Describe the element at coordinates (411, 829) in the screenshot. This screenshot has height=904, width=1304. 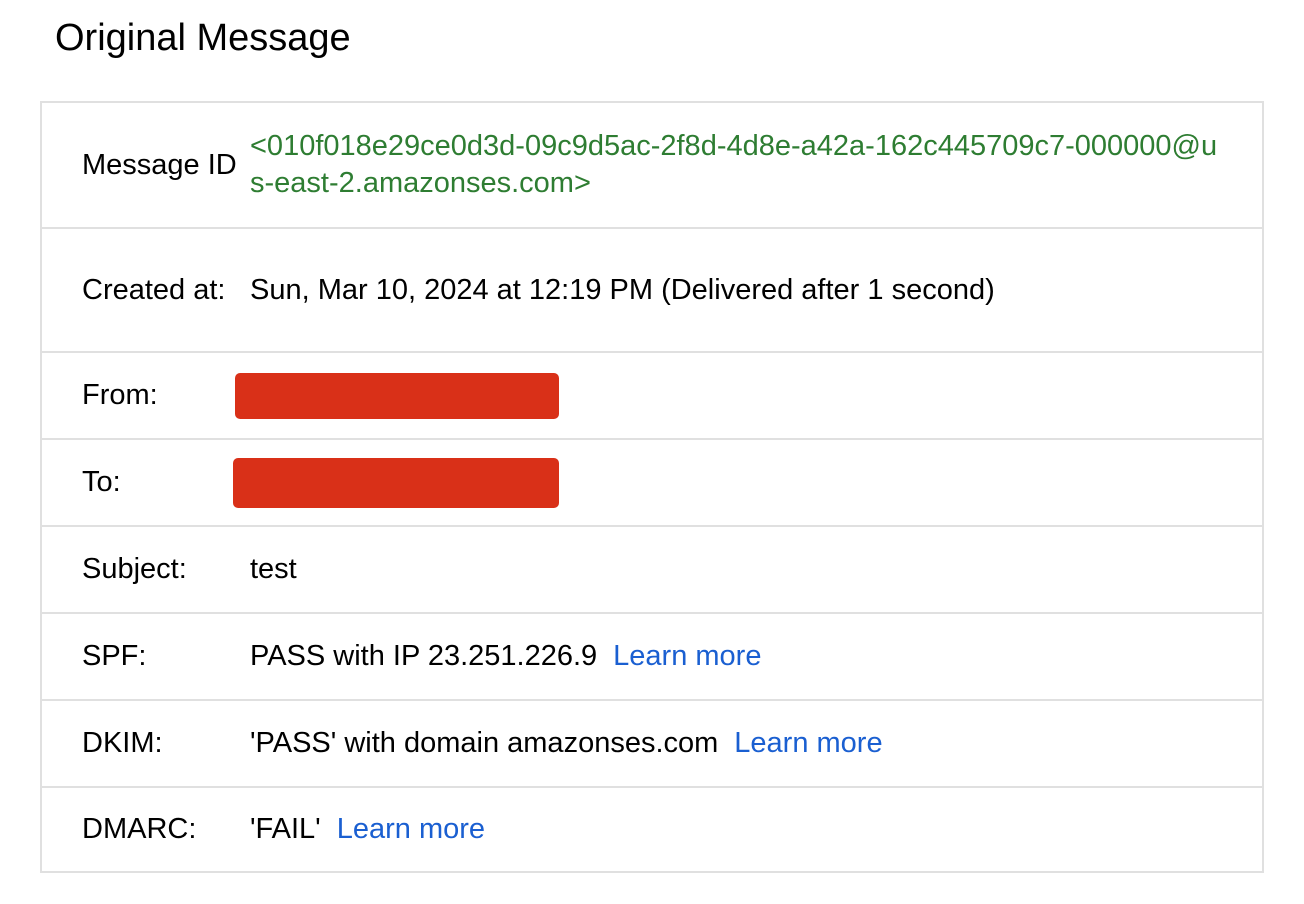
I see `dmarc-learn-more-link: Learn more` at that location.